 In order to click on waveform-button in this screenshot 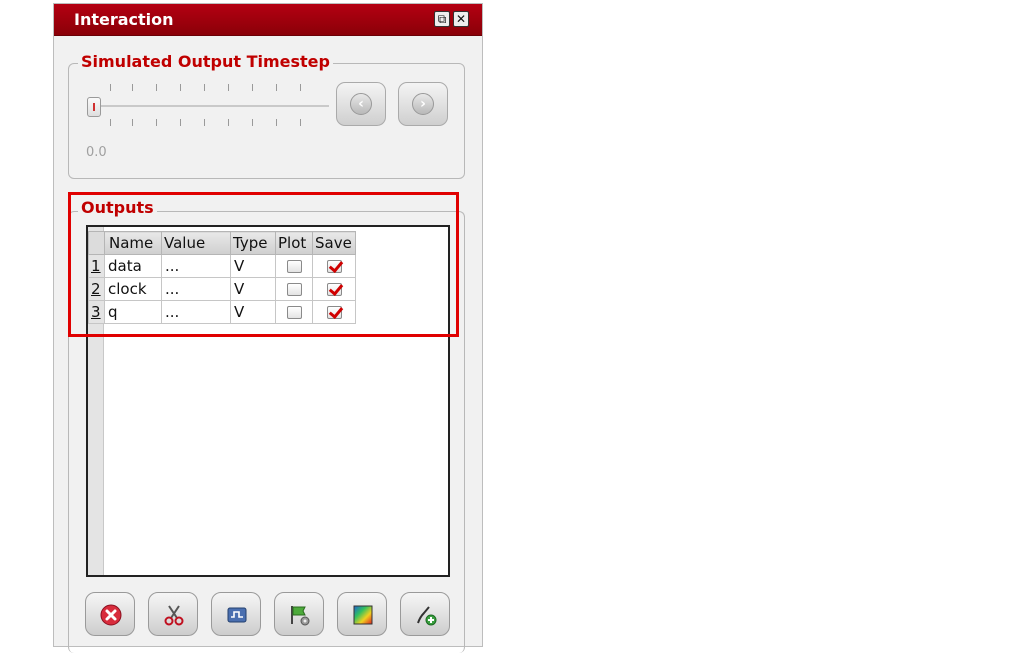, I will do `click(236, 614)`.